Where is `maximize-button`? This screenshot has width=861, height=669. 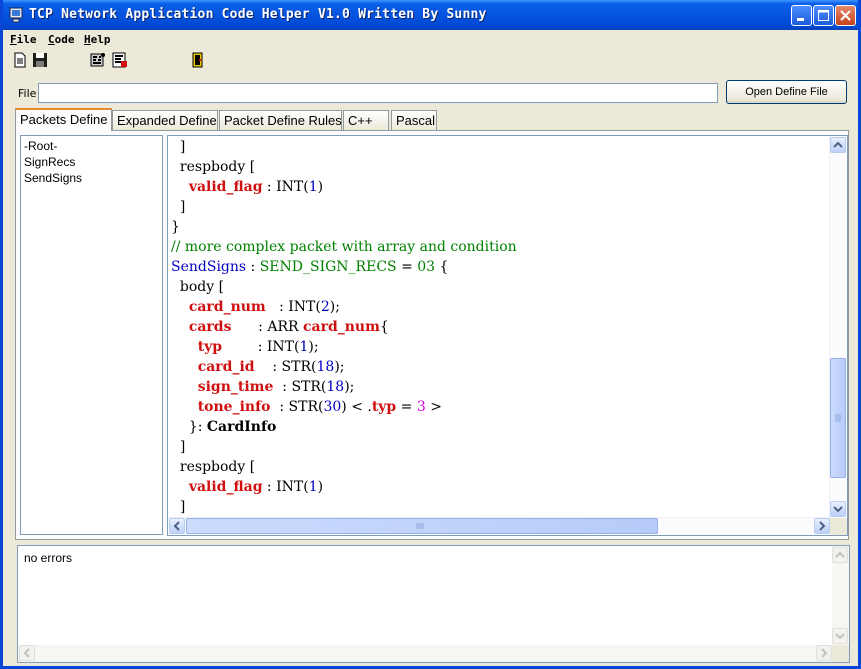 maximize-button is located at coordinates (823, 15).